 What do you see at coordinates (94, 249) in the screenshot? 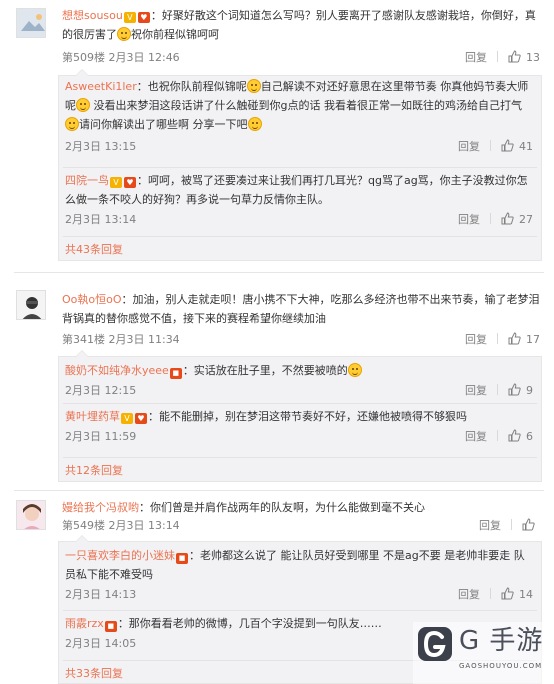
I see `more-replies-link: 共43条回复` at bounding box center [94, 249].